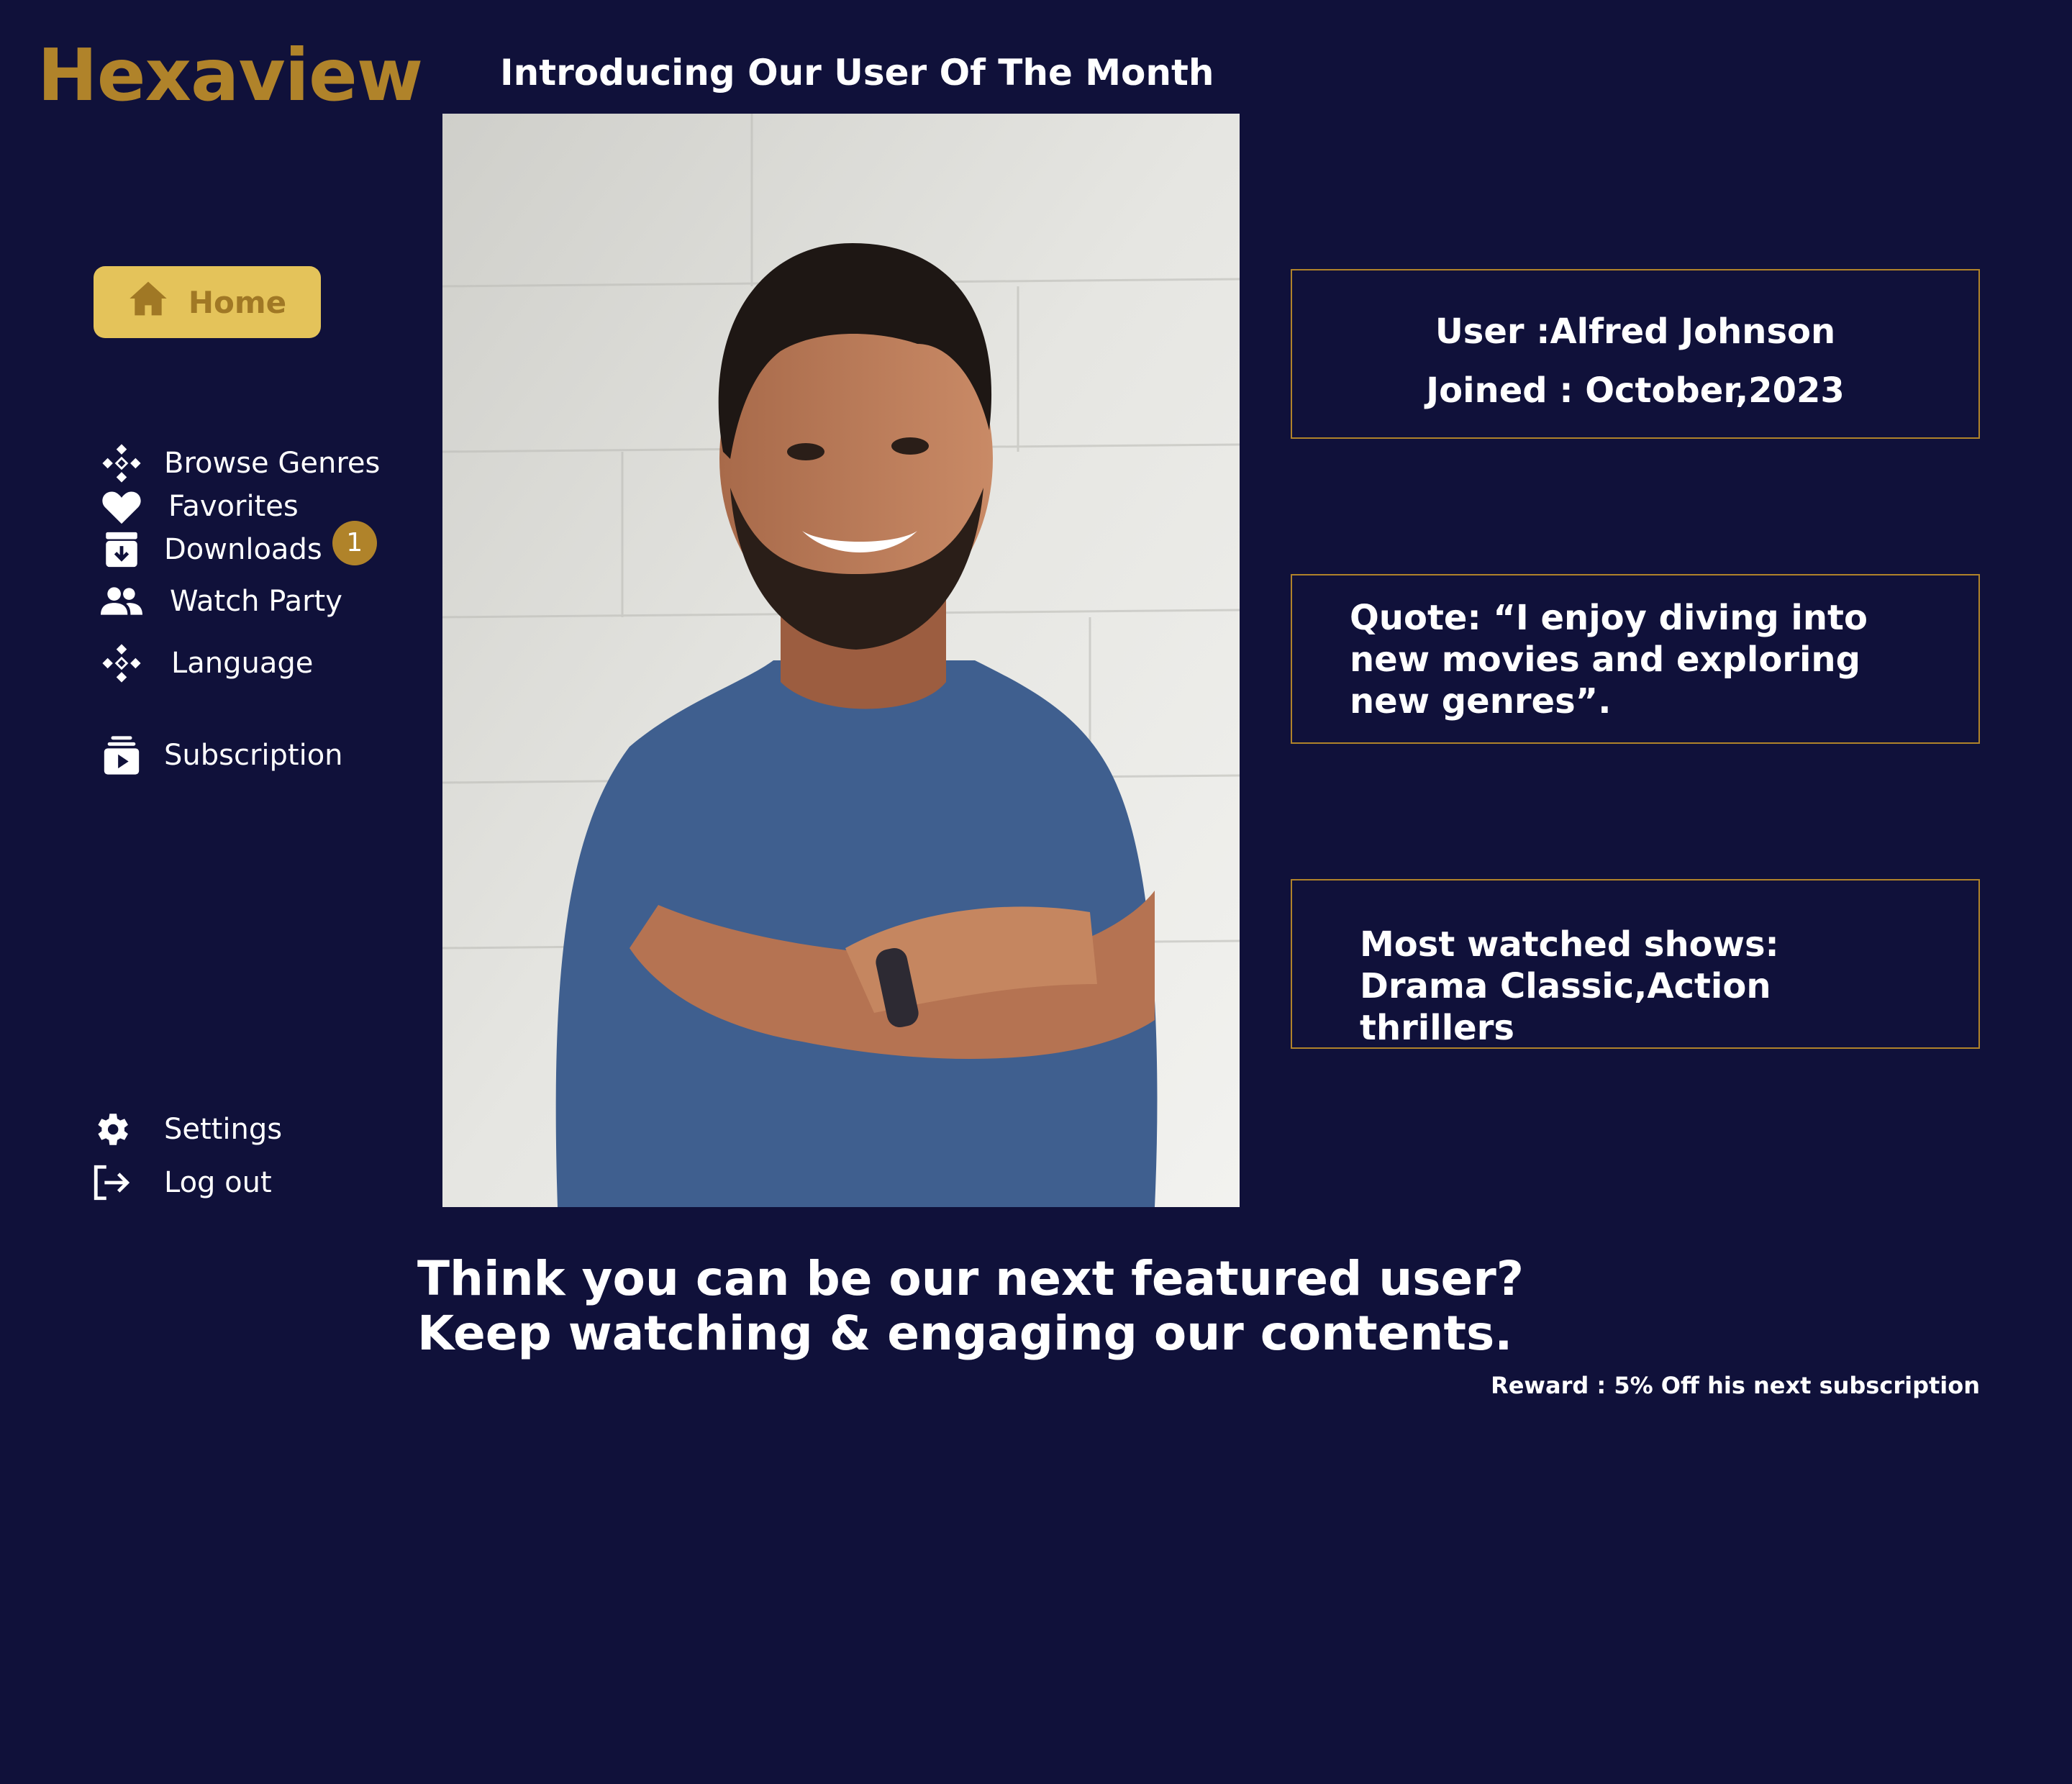  Describe the element at coordinates (971, 1278) in the screenshot. I see `cta-line-1: Think you can be our next featured user?` at that location.